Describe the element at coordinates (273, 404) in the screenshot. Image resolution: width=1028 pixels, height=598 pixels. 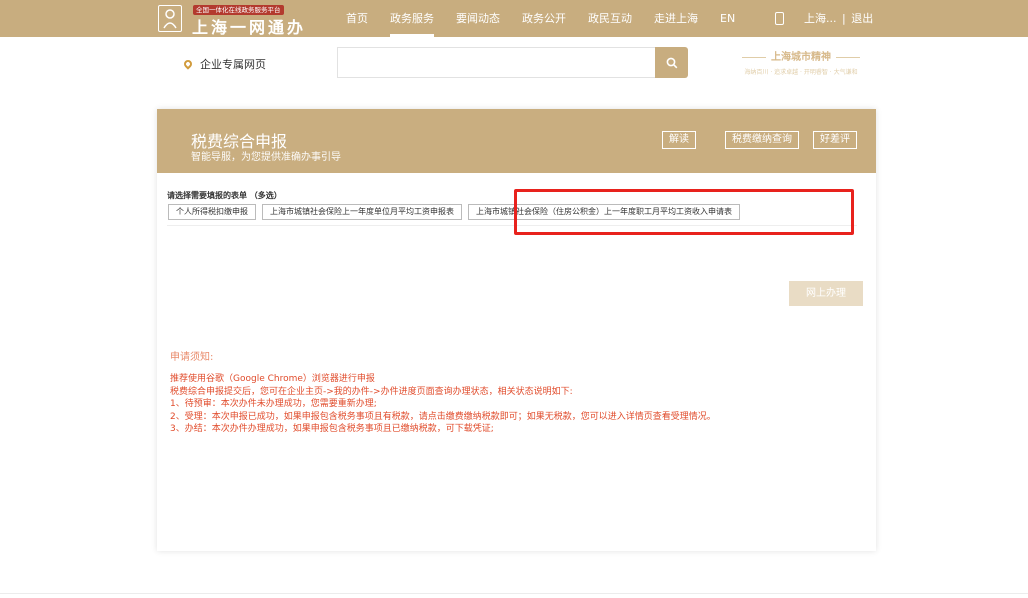
I see `notice-line: 1、待预审：本次办件未办理成功，您需要重新办理;` at that location.